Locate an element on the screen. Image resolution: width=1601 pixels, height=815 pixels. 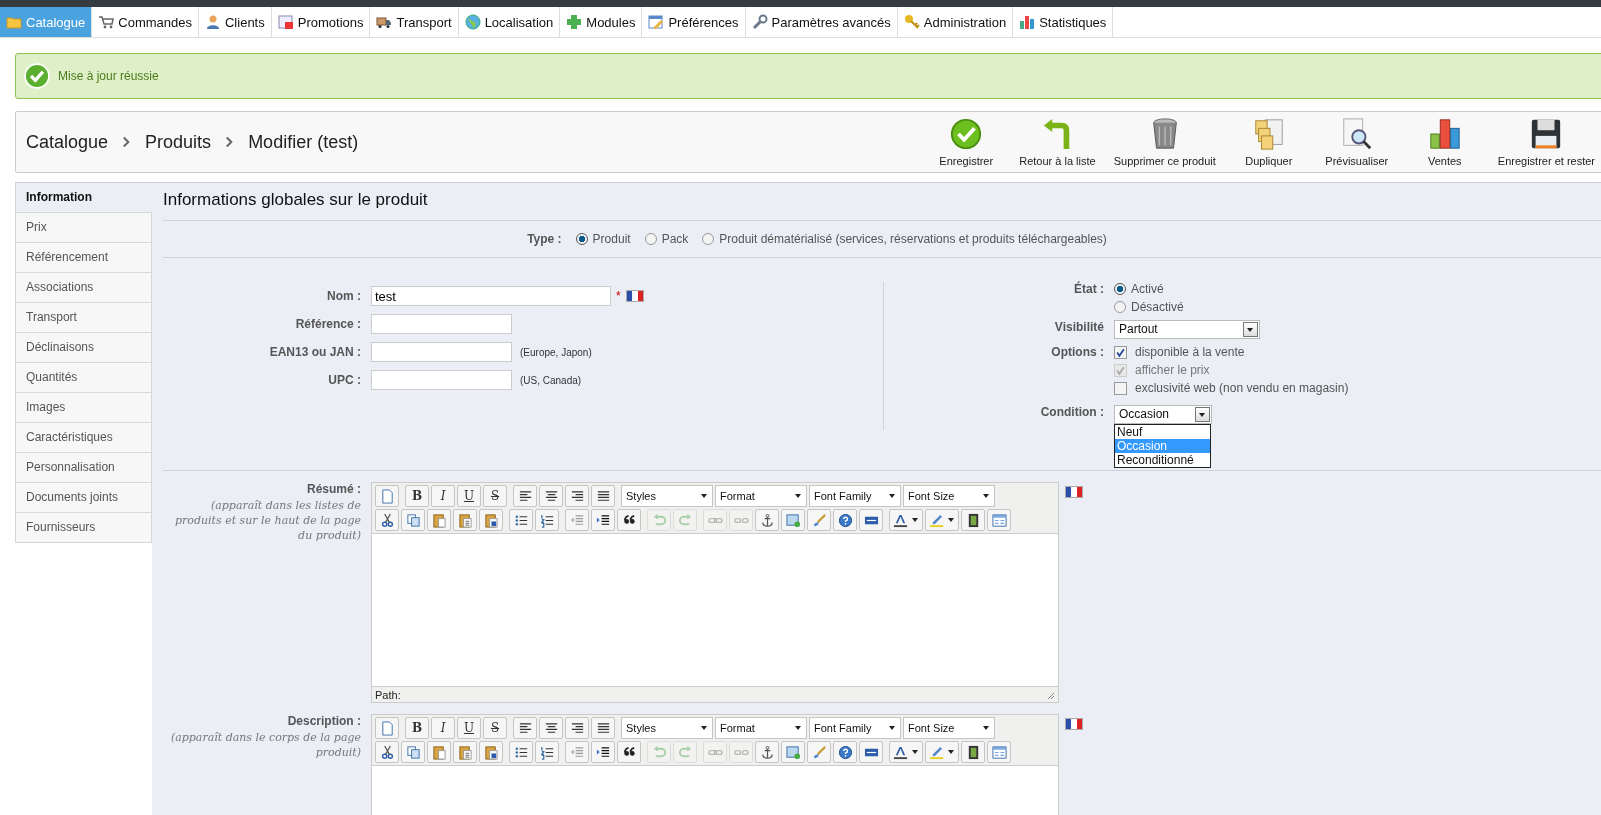
clipboard-icon is located at coordinates (439, 752).